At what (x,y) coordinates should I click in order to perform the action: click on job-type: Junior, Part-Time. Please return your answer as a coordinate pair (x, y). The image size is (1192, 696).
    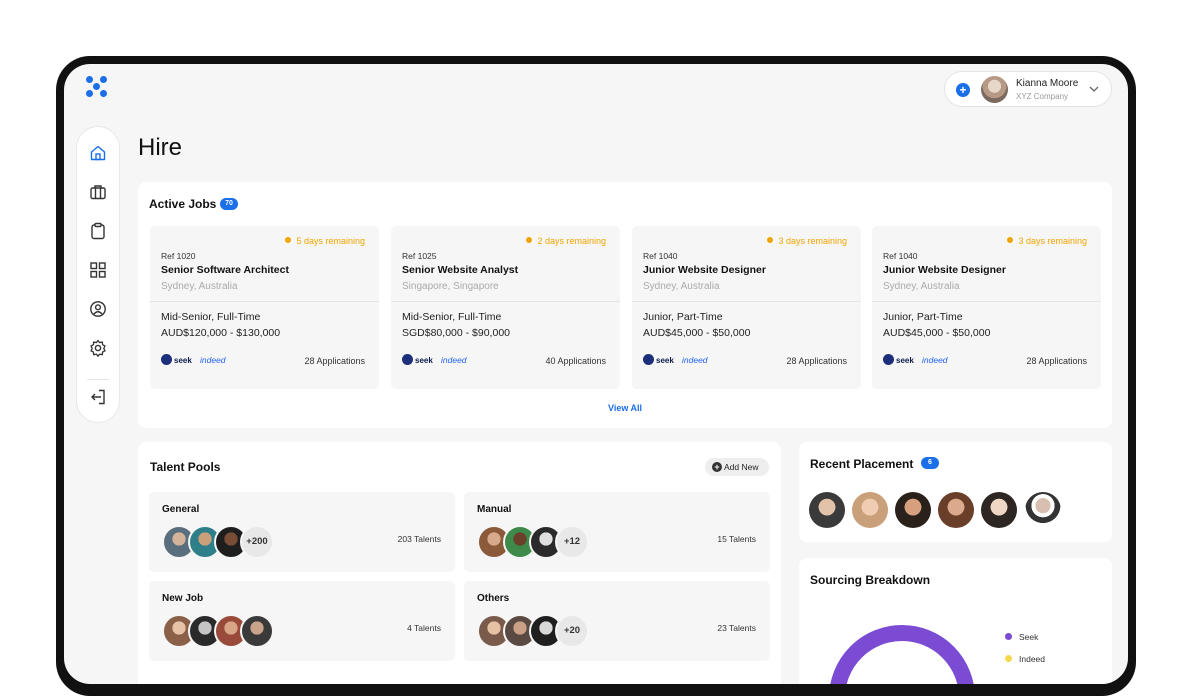
    Looking at the image, I should click on (683, 317).